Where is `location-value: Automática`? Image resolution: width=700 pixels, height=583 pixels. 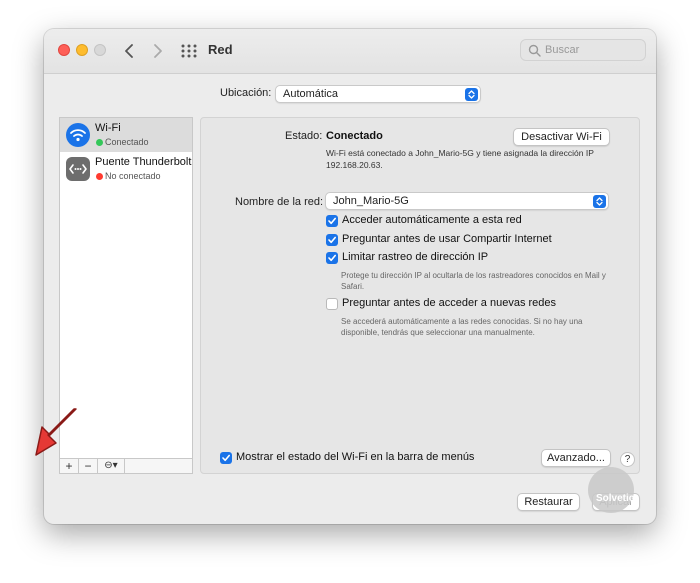
location-value: Automática is located at coordinates (311, 94).